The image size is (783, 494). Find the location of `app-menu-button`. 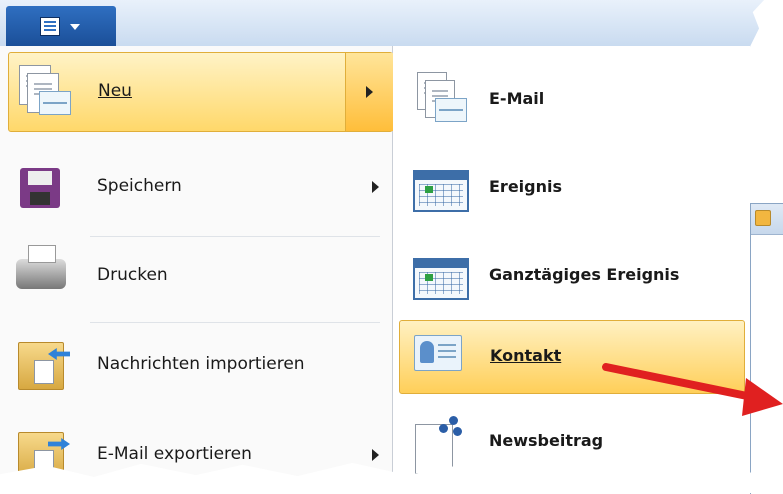

app-menu-button is located at coordinates (61, 26).